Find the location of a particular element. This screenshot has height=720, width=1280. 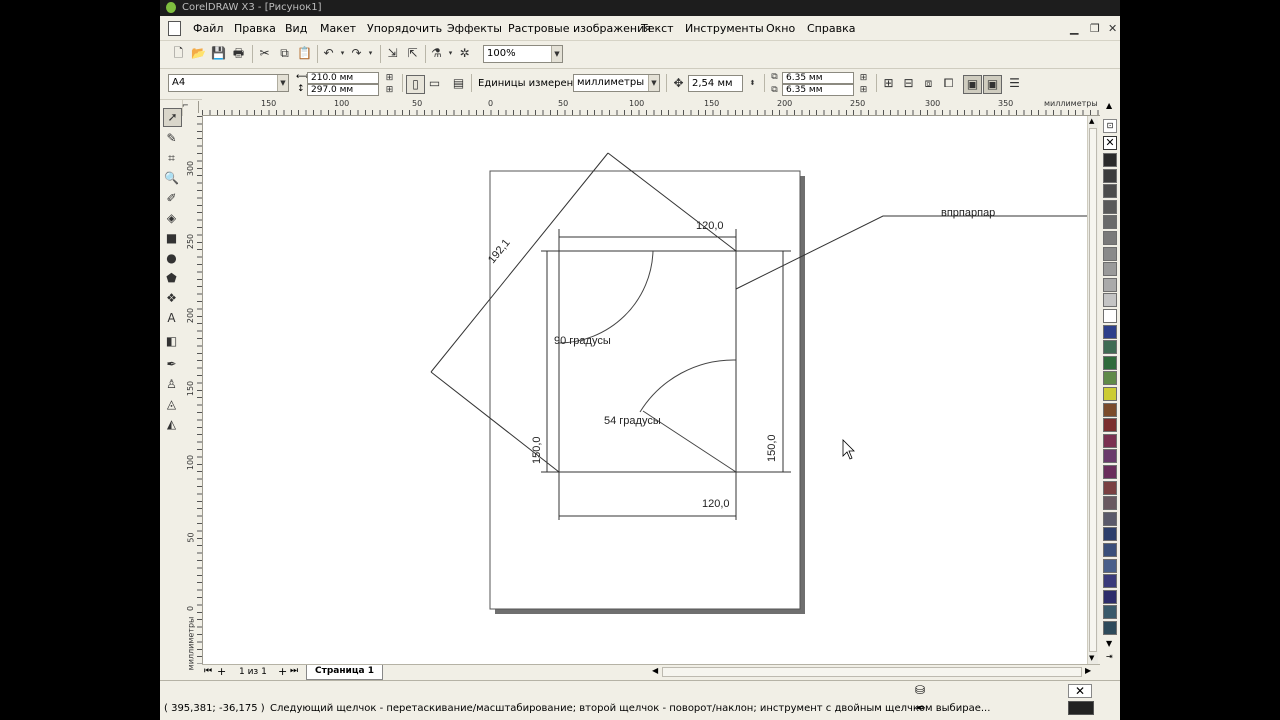

palette-scroll-up-icon: ▲ is located at coordinates (1109, 105).